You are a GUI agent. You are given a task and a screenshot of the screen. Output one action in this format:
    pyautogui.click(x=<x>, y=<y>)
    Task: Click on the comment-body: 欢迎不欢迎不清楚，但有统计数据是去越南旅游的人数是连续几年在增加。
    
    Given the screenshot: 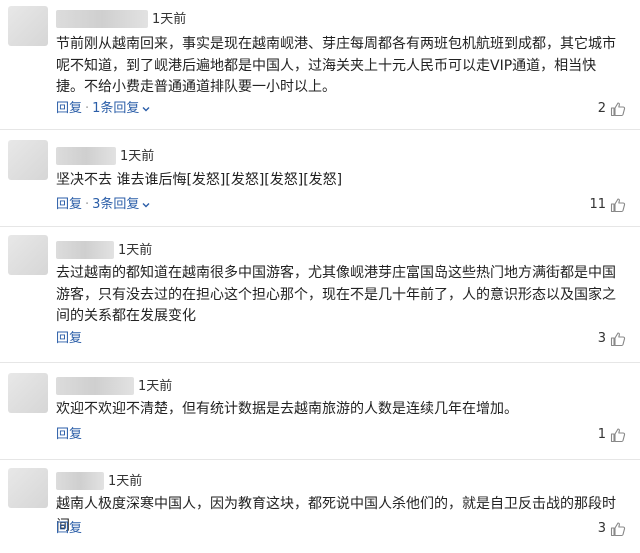 What is the action you would take?
    pyautogui.click(x=287, y=409)
    